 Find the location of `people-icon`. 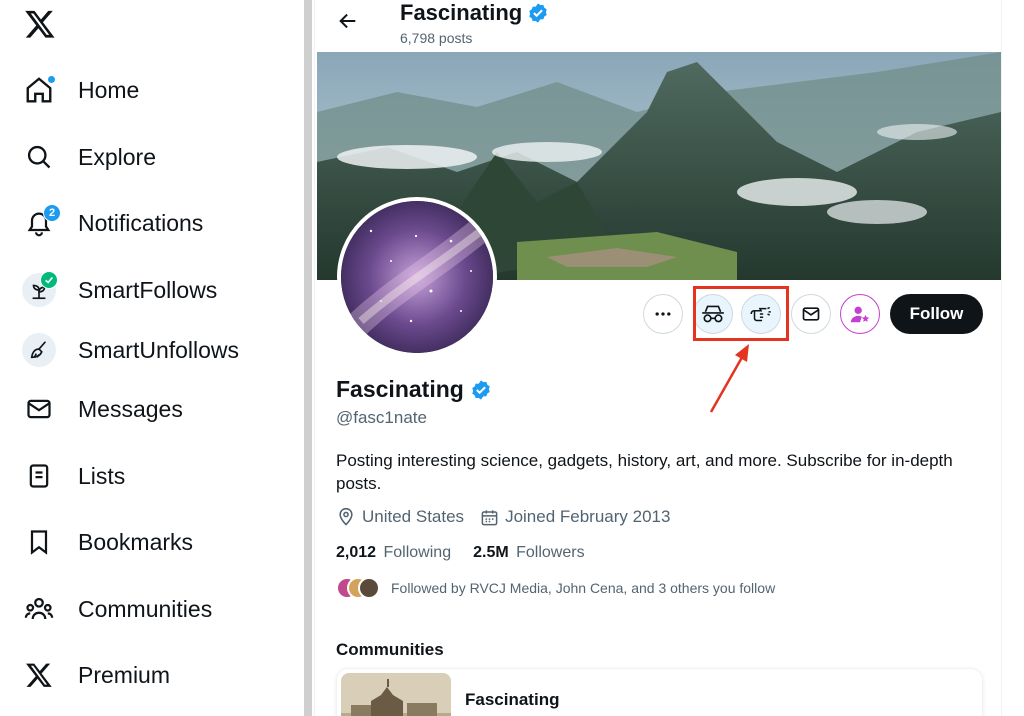

people-icon is located at coordinates (39, 609).